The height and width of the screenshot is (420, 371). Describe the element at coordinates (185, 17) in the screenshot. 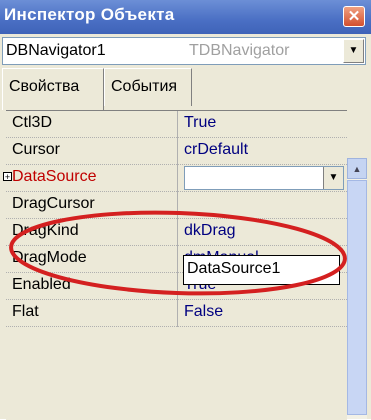

I see `title-bar: Инспектор Объекта ✕` at that location.